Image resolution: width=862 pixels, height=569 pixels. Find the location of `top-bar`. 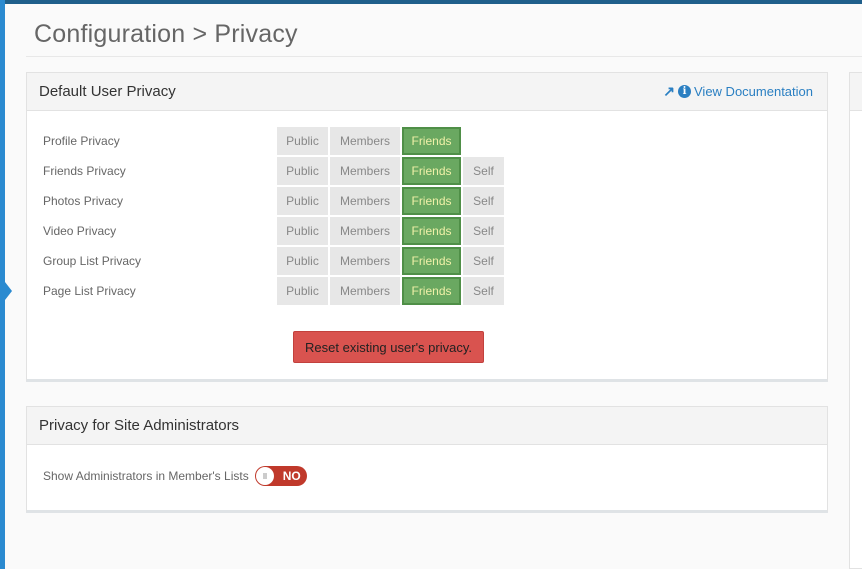

top-bar is located at coordinates (431, 2).